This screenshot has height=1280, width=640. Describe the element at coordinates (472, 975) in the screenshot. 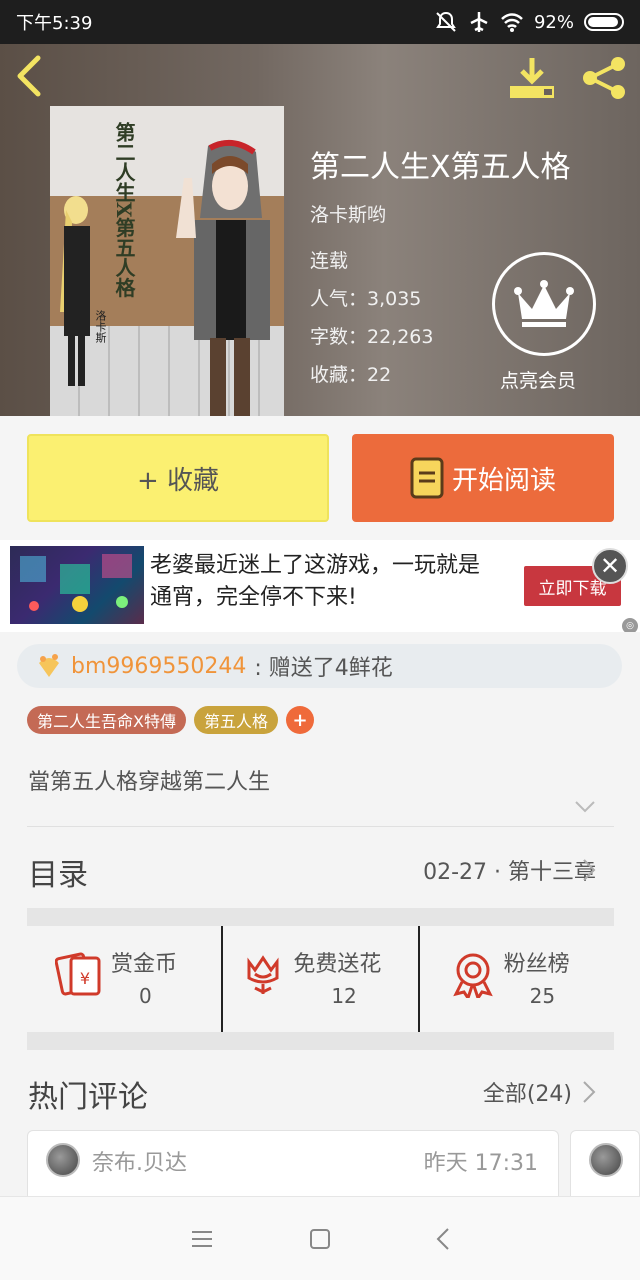

I see `rosette-icon` at that location.